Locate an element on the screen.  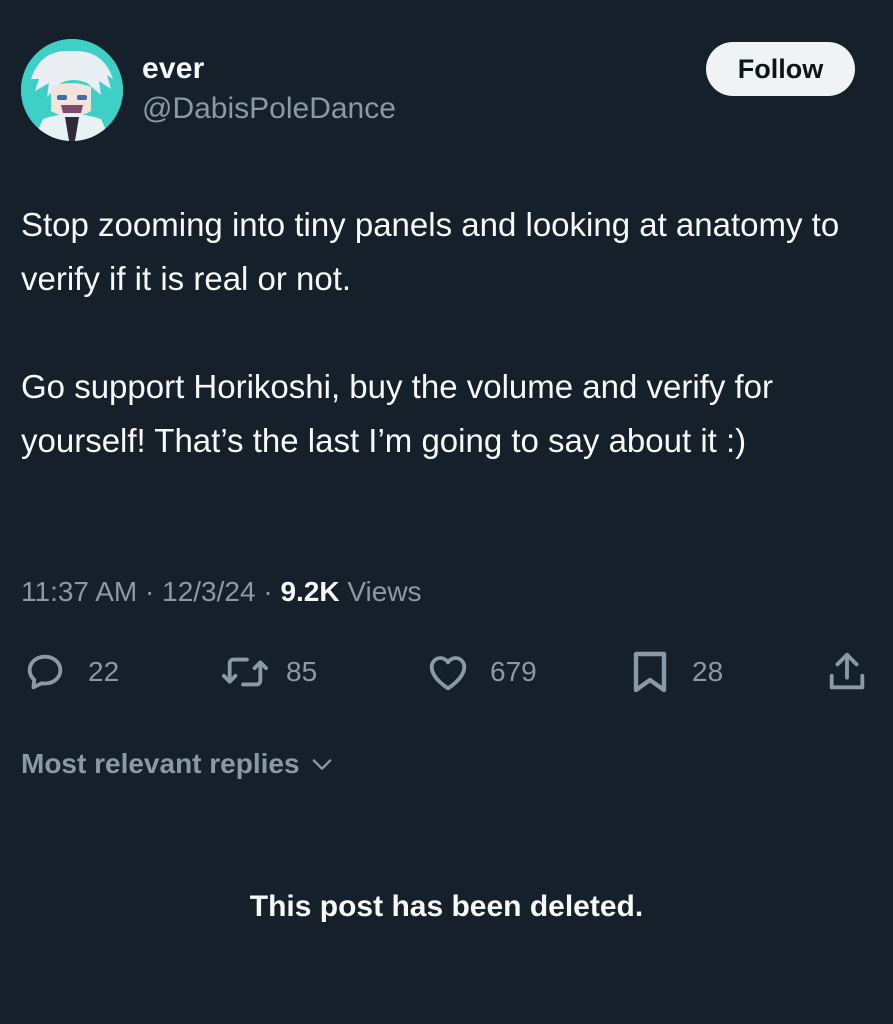
bookmark-button: 28 is located at coordinates (675, 672).